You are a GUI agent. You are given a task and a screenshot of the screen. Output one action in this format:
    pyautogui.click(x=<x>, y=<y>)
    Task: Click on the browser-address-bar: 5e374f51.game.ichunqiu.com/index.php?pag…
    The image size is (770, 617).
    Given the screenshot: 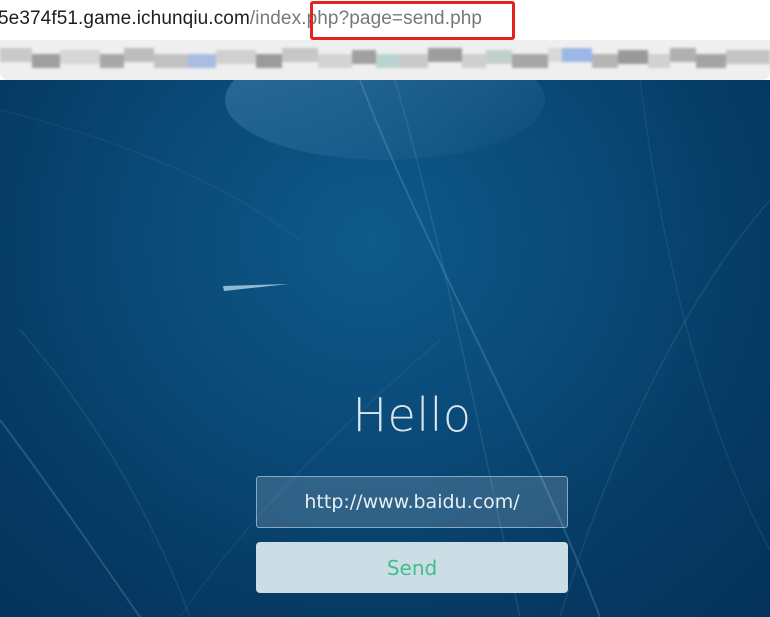 What is the action you would take?
    pyautogui.click(x=385, y=20)
    